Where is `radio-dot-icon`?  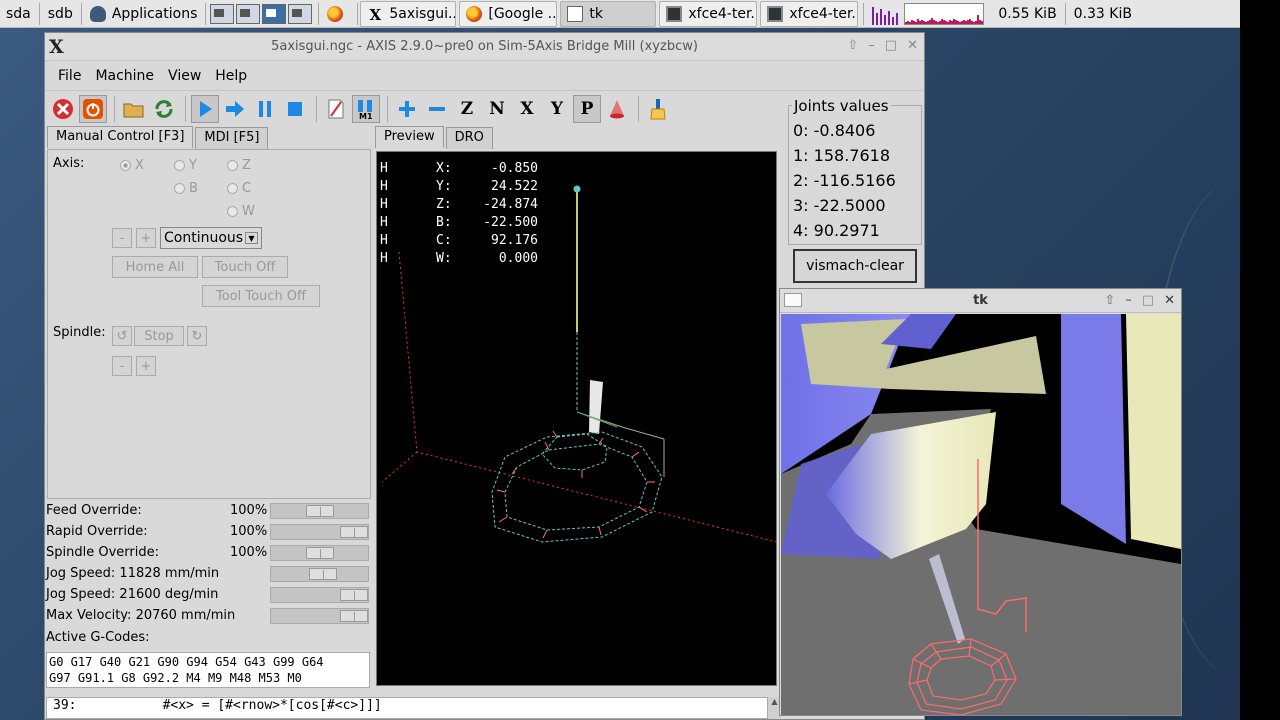
radio-dot-icon is located at coordinates (179, 188).